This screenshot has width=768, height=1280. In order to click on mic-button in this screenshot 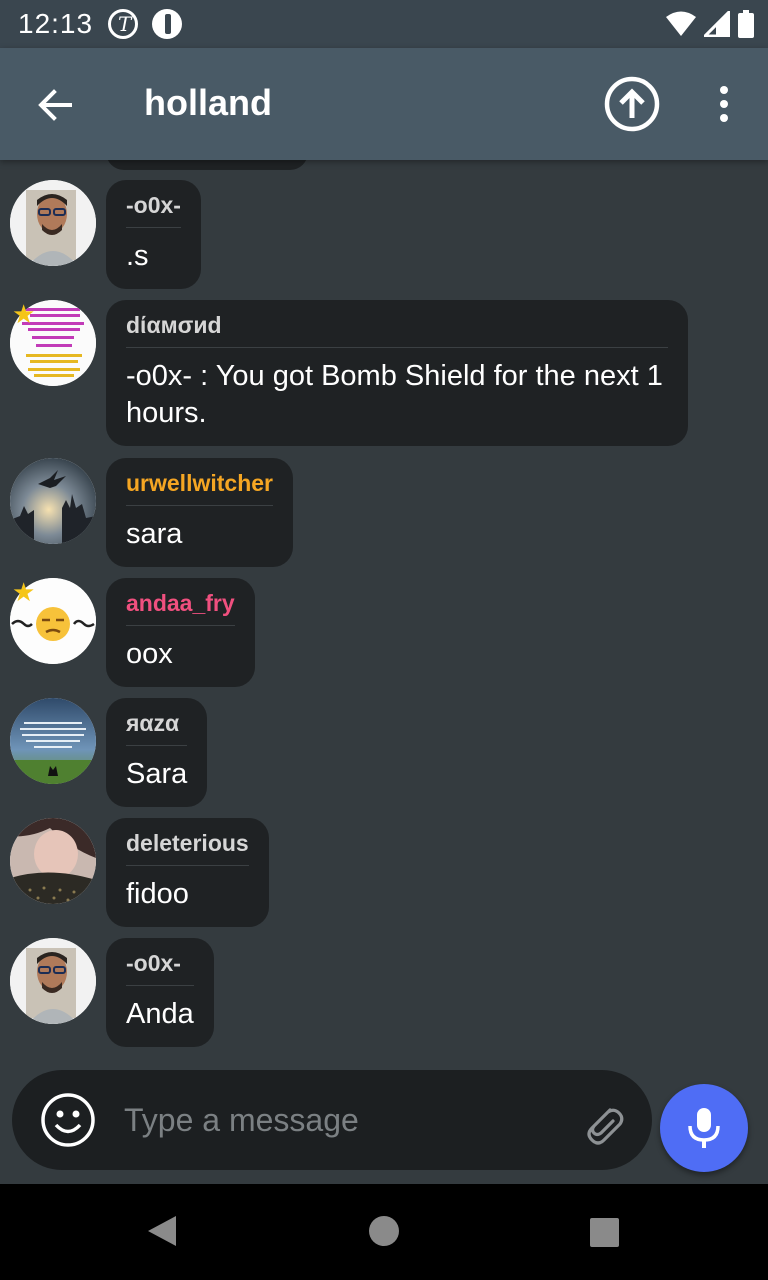, I will do `click(704, 1128)`.